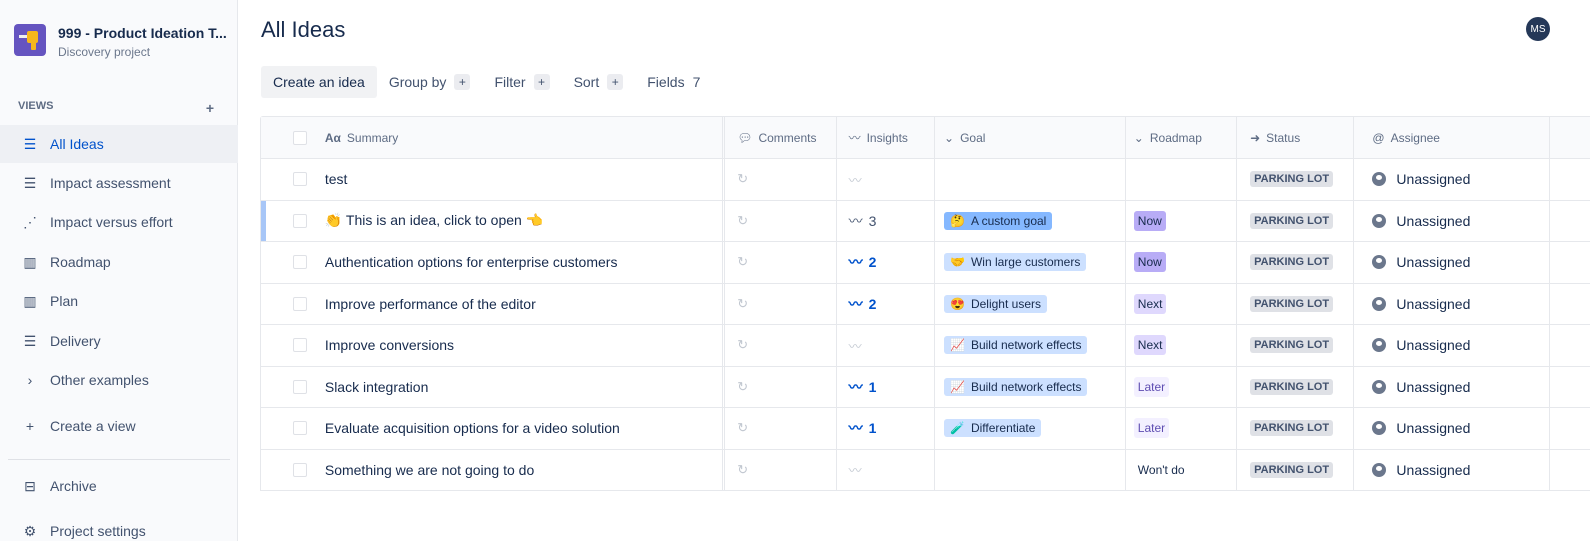  What do you see at coordinates (1151, 428) in the screenshot?
I see `roadmap-tag: Later` at bounding box center [1151, 428].